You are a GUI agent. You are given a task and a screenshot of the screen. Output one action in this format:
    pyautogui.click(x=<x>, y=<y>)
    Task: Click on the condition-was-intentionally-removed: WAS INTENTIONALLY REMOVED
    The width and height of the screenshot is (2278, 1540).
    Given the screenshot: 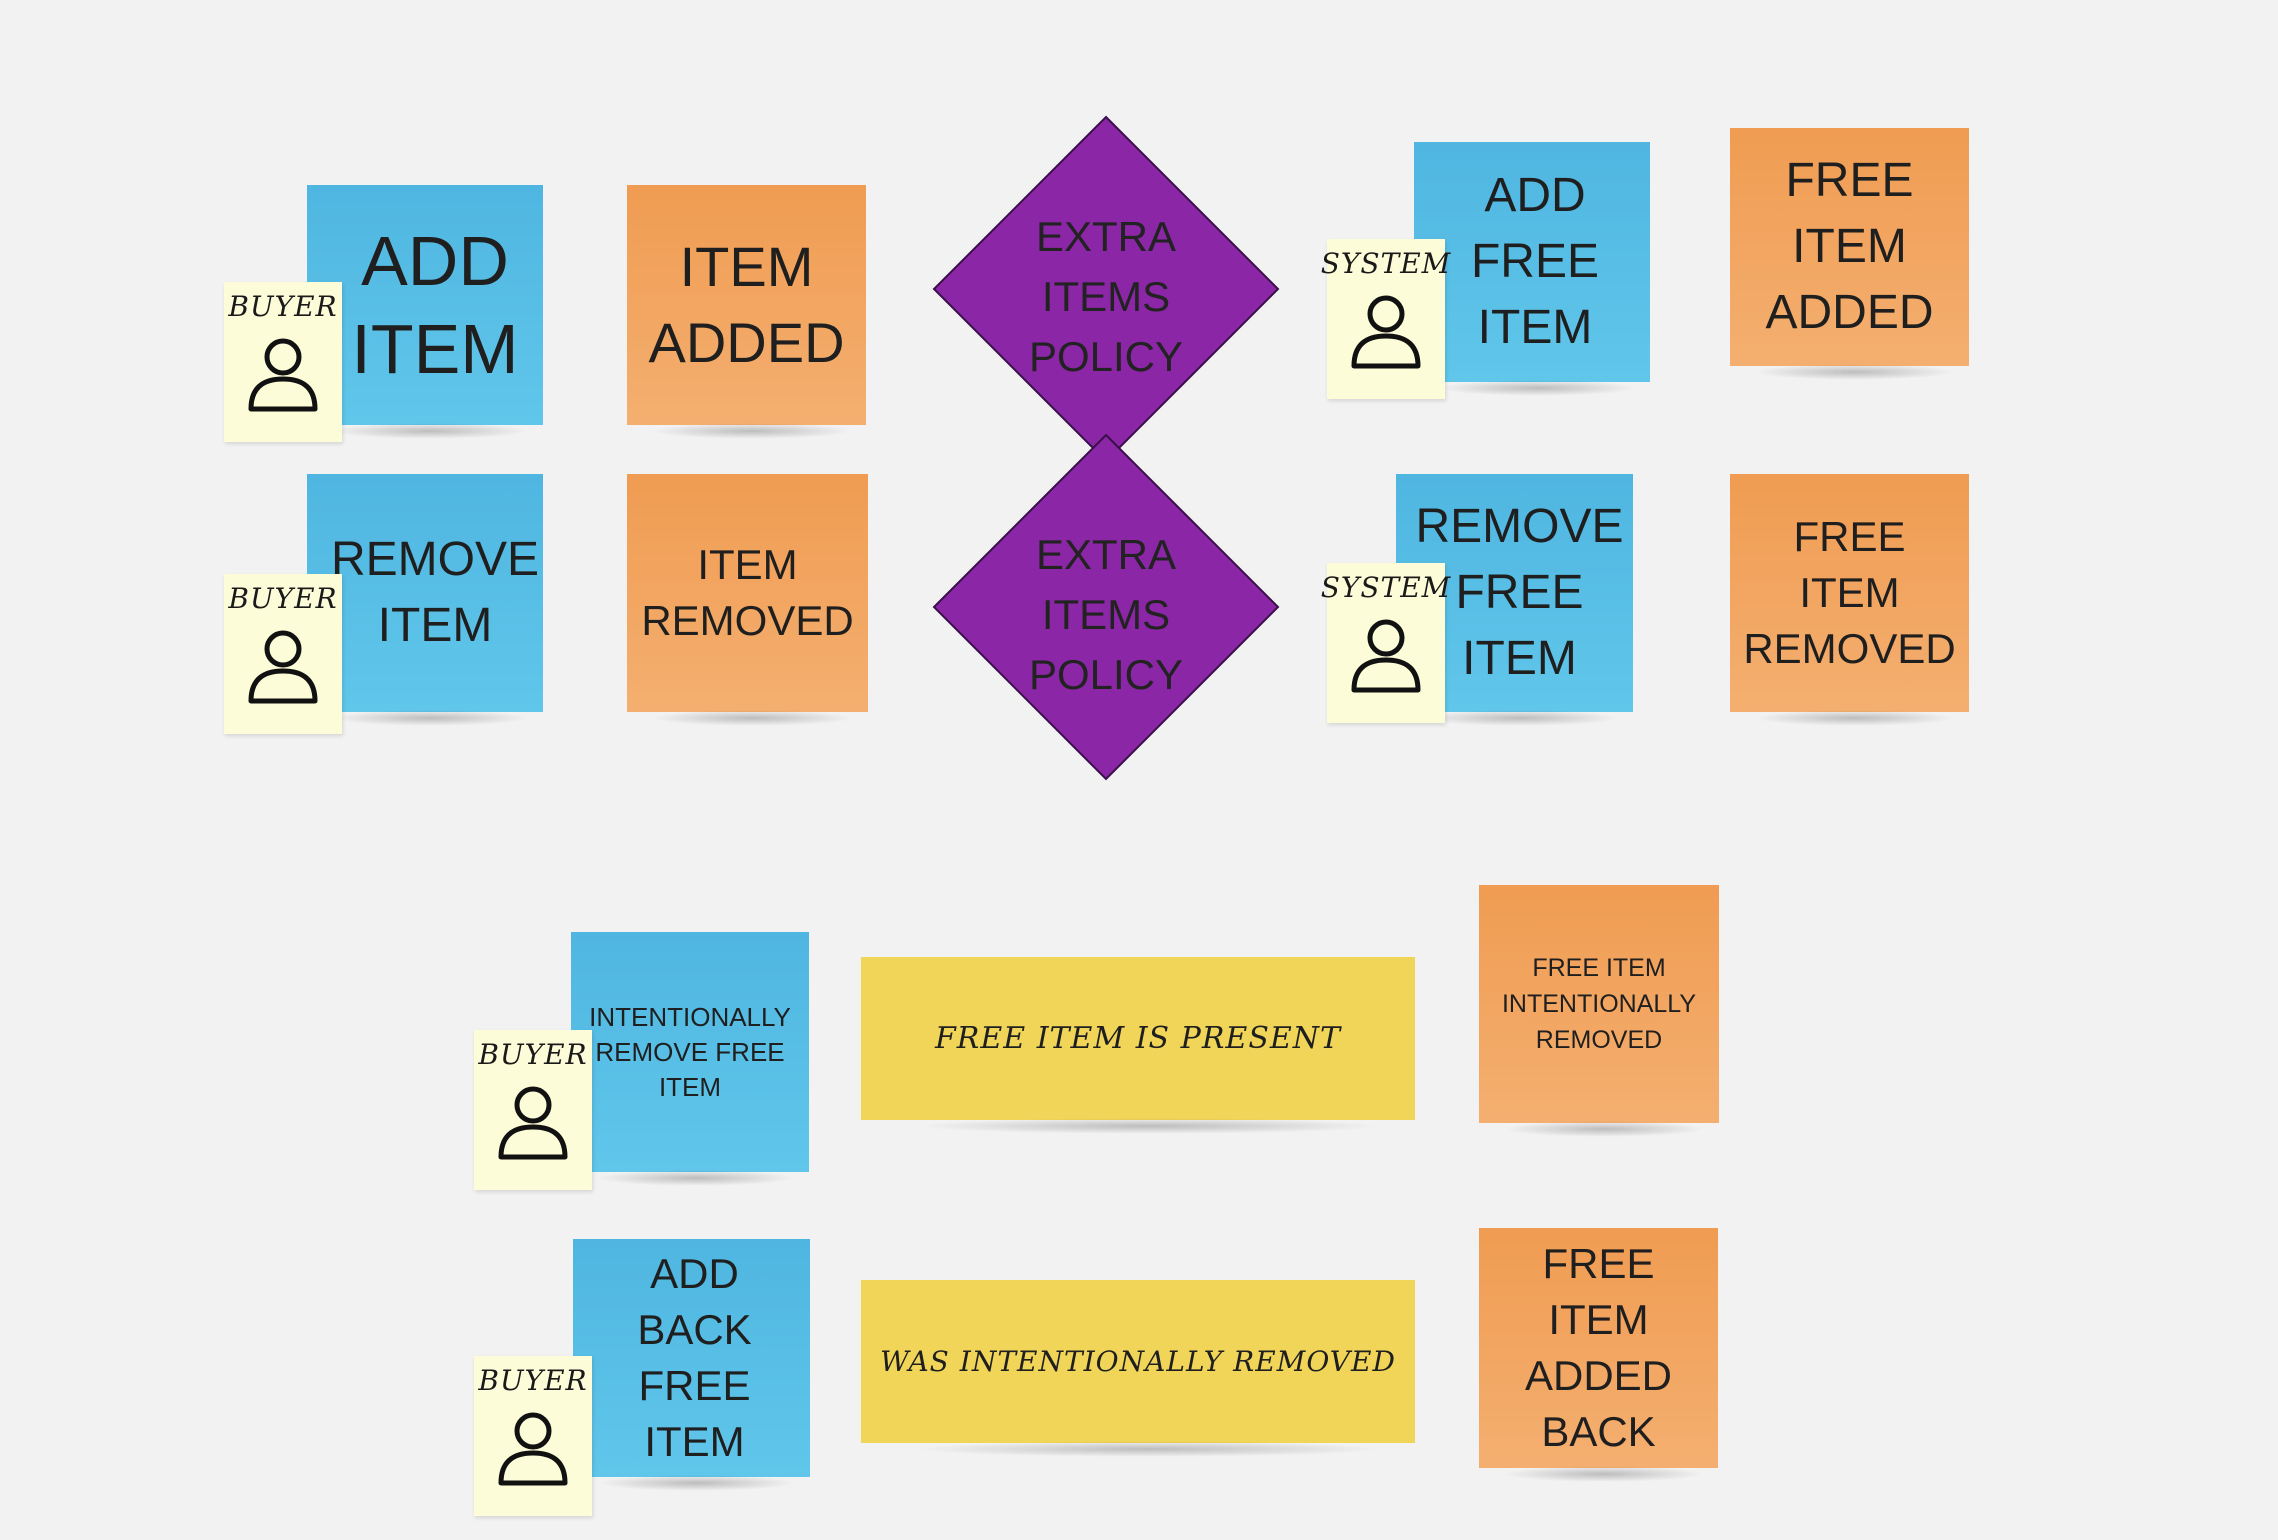 What is the action you would take?
    pyautogui.click(x=1138, y=1368)
    